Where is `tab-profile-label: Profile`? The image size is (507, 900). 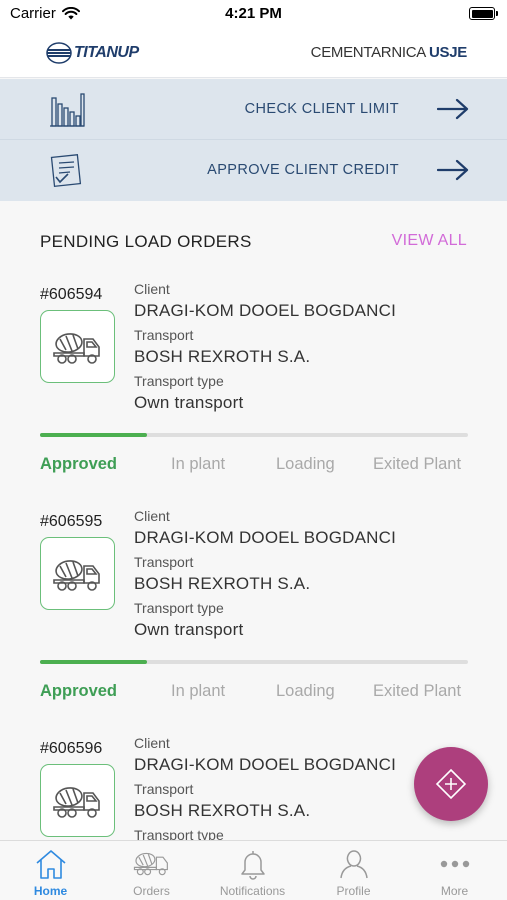 tab-profile-label: Profile is located at coordinates (353, 891).